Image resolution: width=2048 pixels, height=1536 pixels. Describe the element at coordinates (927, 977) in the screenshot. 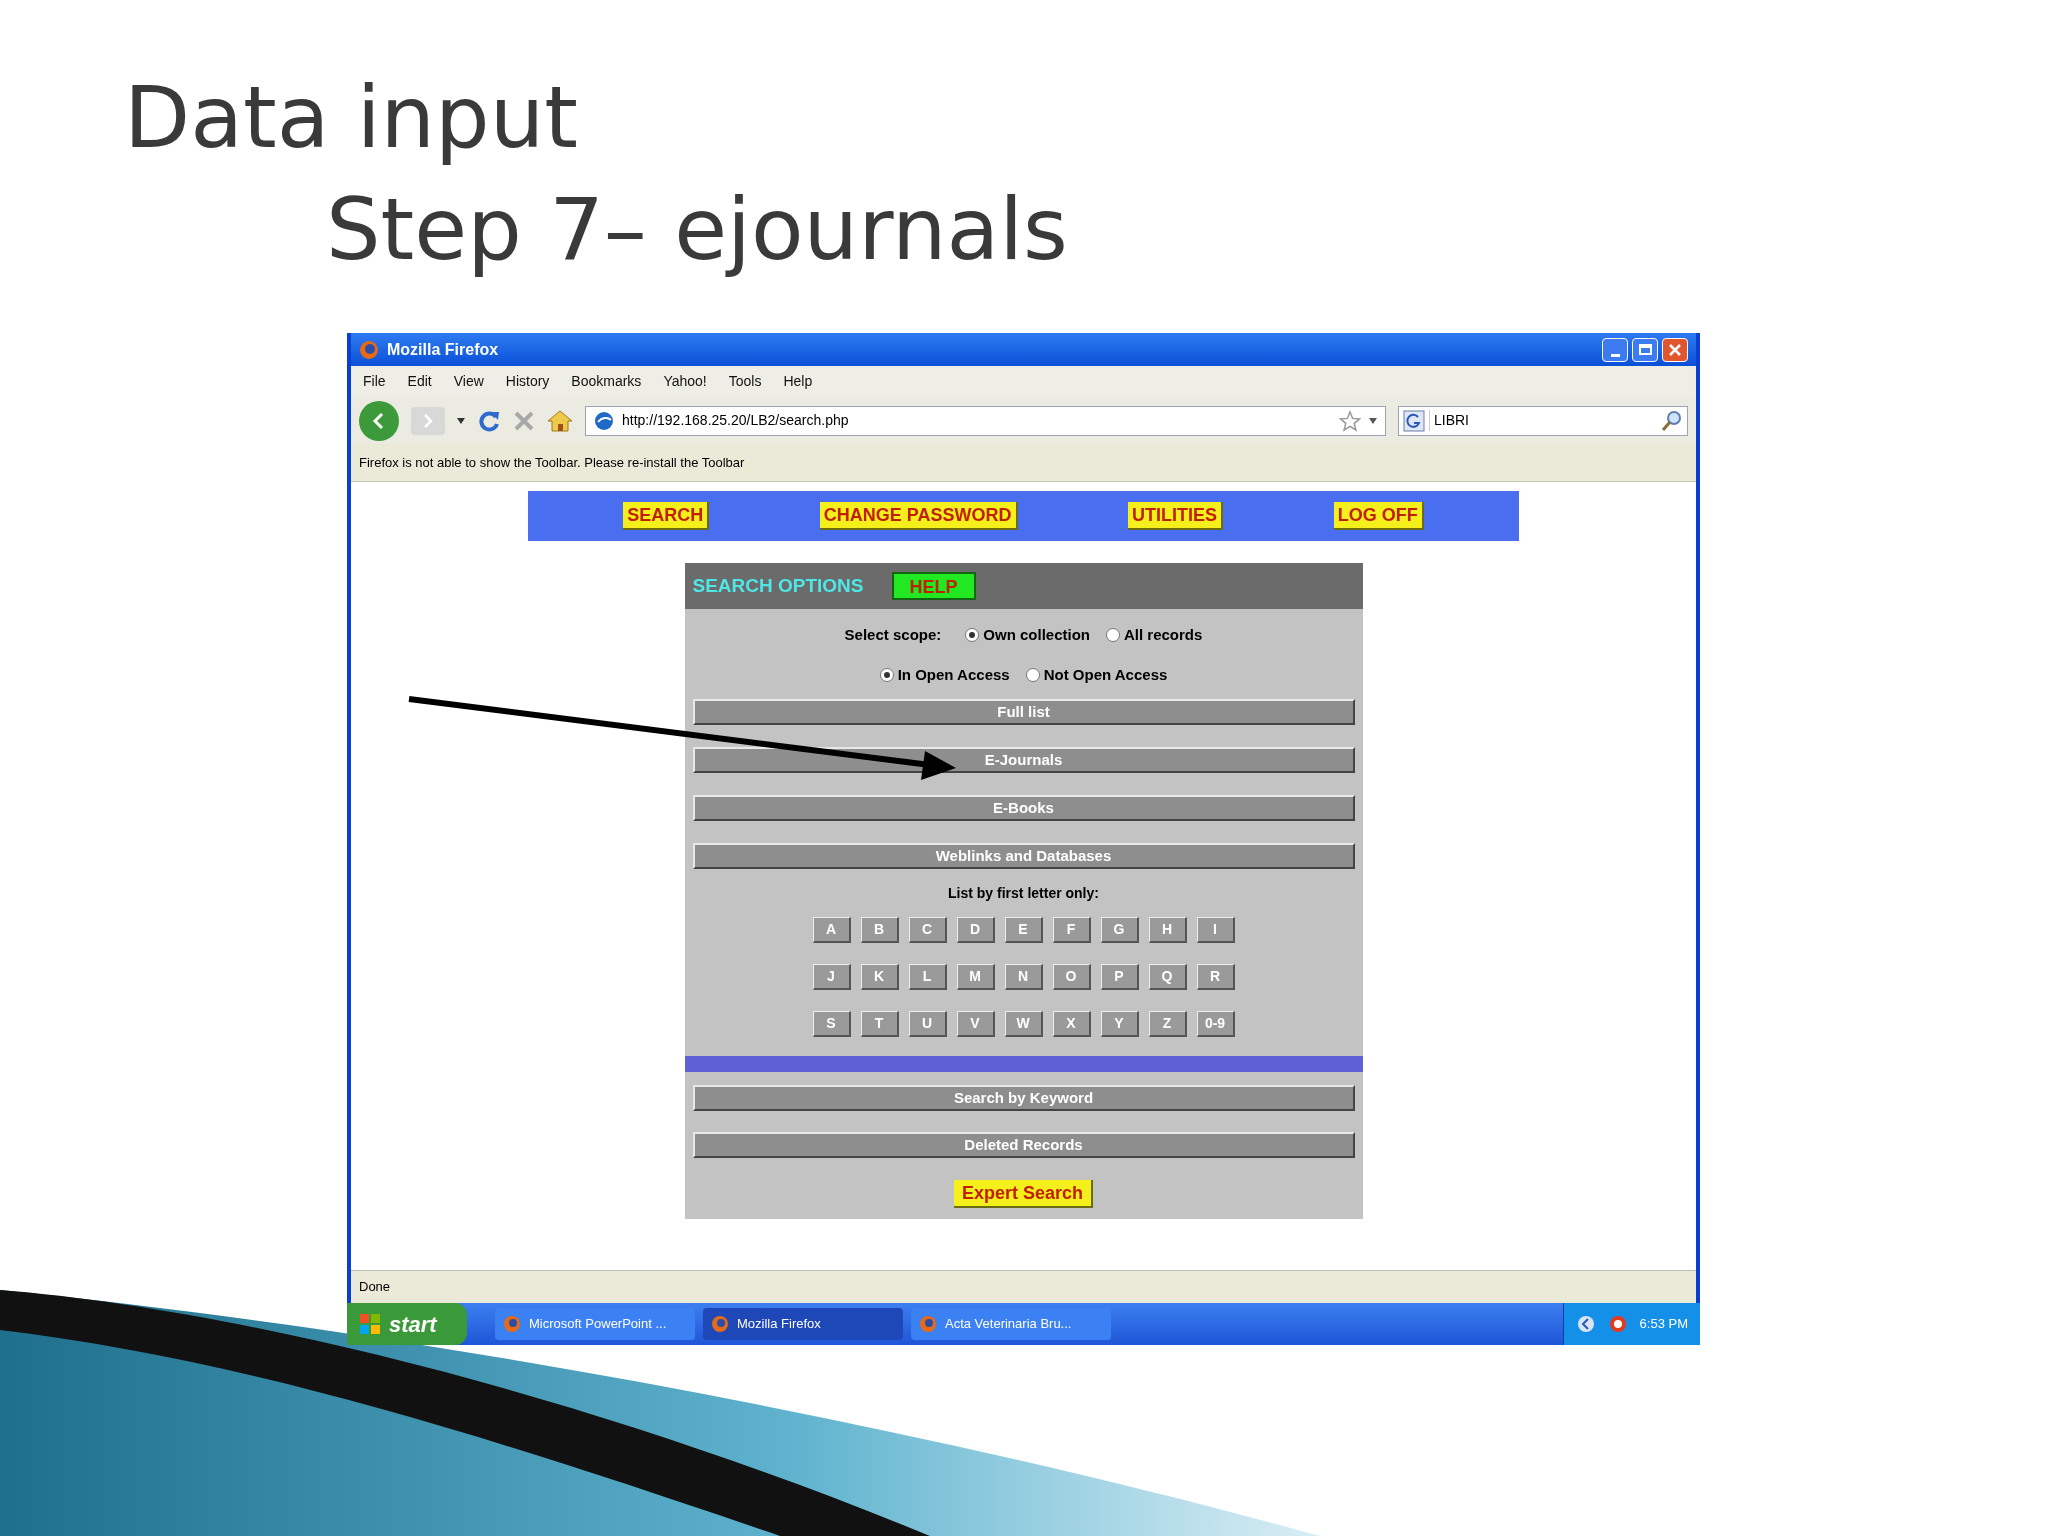

I see `letter-button: L` at that location.